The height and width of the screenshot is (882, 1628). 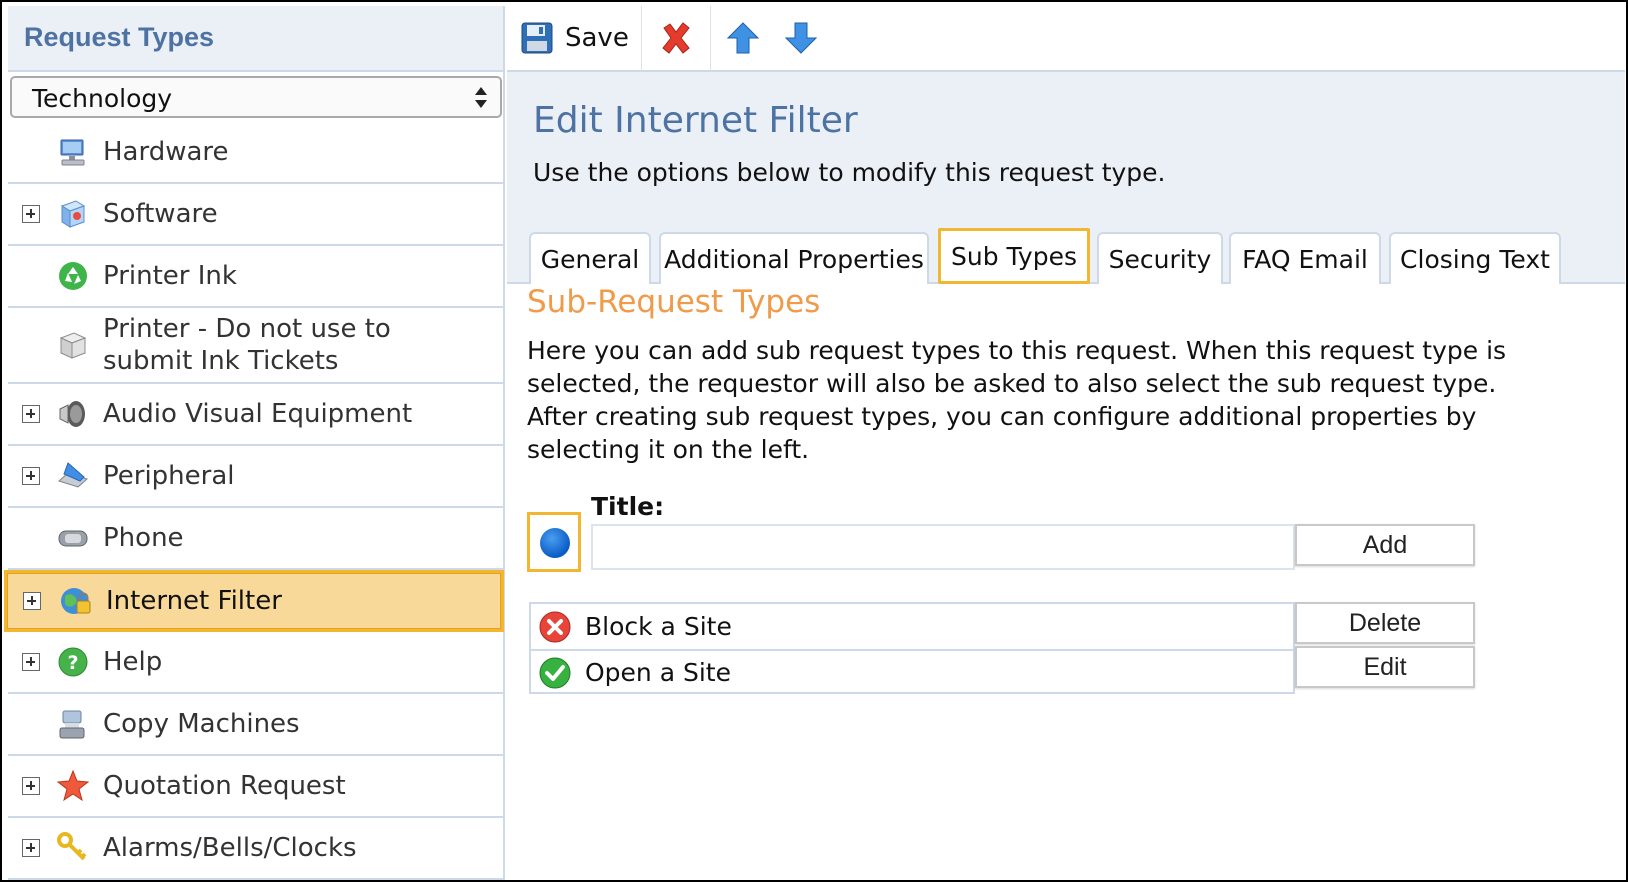 What do you see at coordinates (73, 276) in the screenshot?
I see `recycle-icon` at bounding box center [73, 276].